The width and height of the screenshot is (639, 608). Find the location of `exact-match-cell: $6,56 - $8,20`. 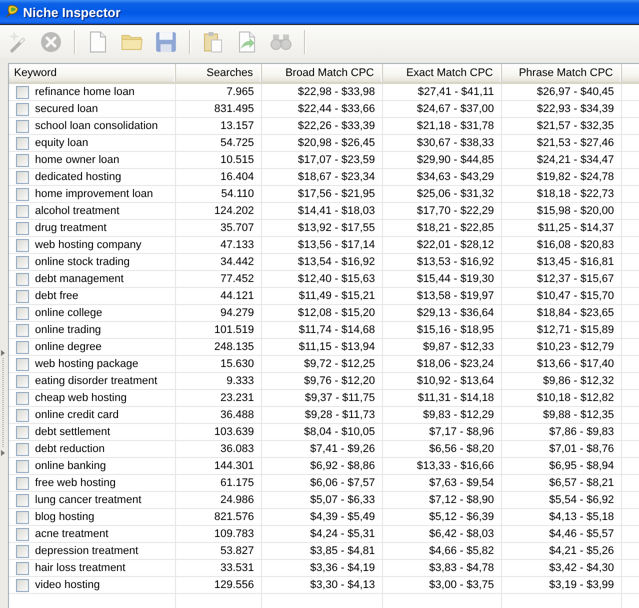

exact-match-cell: $6,56 - $8,20 is located at coordinates (442, 449).